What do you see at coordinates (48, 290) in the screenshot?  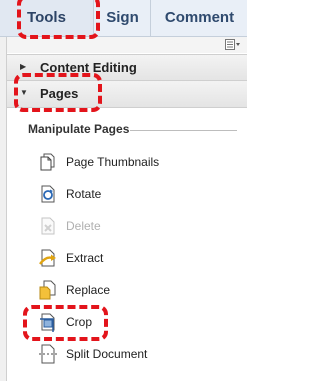 I see `replace-icon` at bounding box center [48, 290].